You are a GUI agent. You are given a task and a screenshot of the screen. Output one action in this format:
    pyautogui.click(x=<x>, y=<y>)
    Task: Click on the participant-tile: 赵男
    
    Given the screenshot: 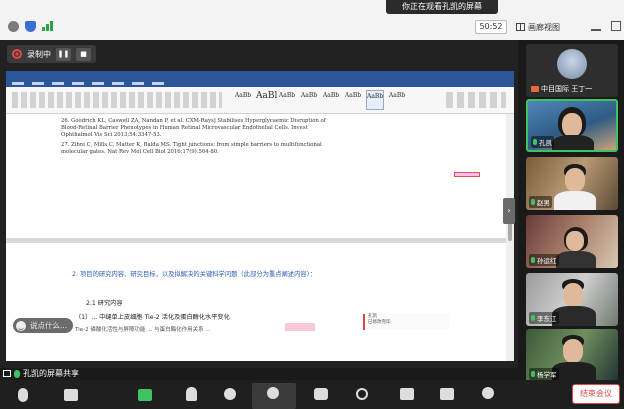 What is the action you would take?
    pyautogui.click(x=572, y=183)
    